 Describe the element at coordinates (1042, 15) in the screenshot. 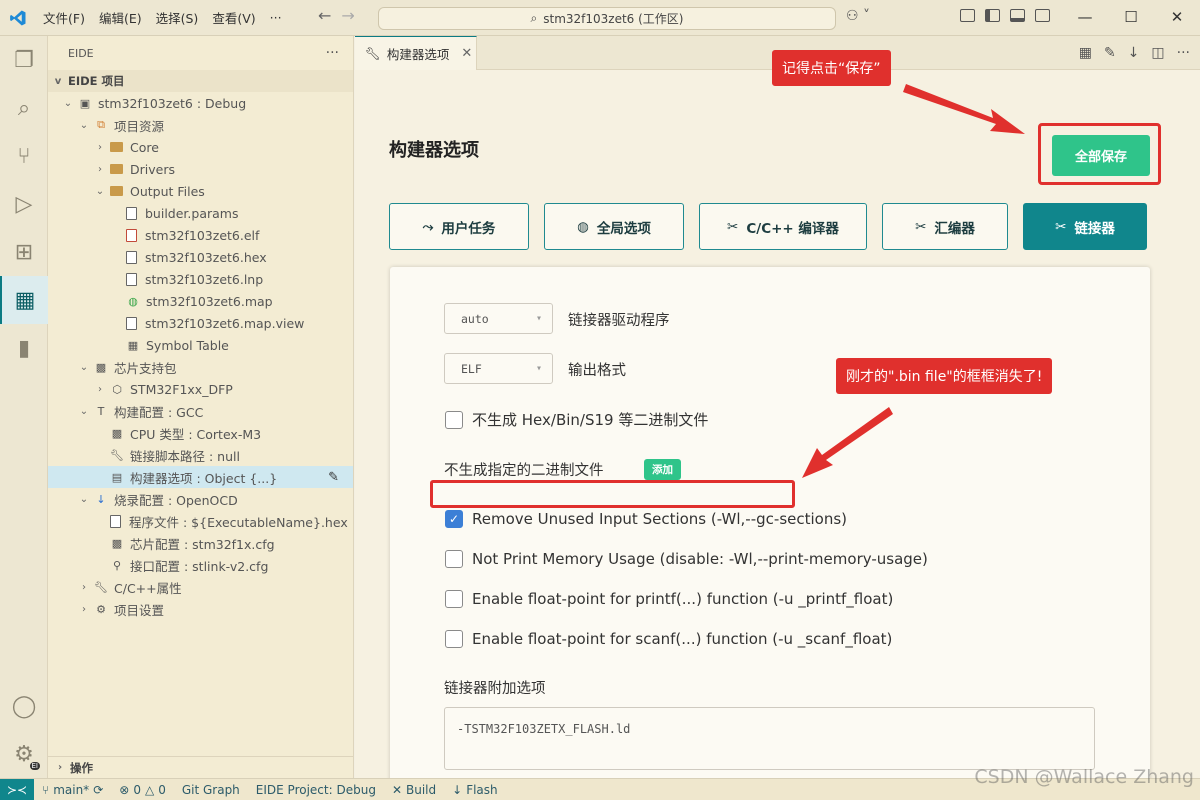

I see `toggle-secondary-sidebar-icon` at that location.